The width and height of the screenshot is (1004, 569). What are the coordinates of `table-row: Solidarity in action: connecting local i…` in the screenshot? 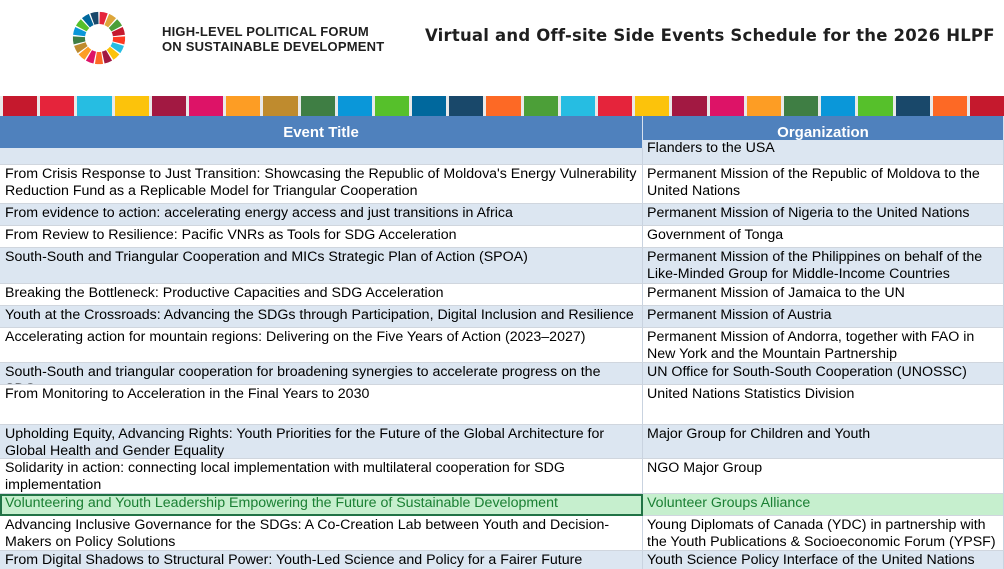 It's located at (502, 476).